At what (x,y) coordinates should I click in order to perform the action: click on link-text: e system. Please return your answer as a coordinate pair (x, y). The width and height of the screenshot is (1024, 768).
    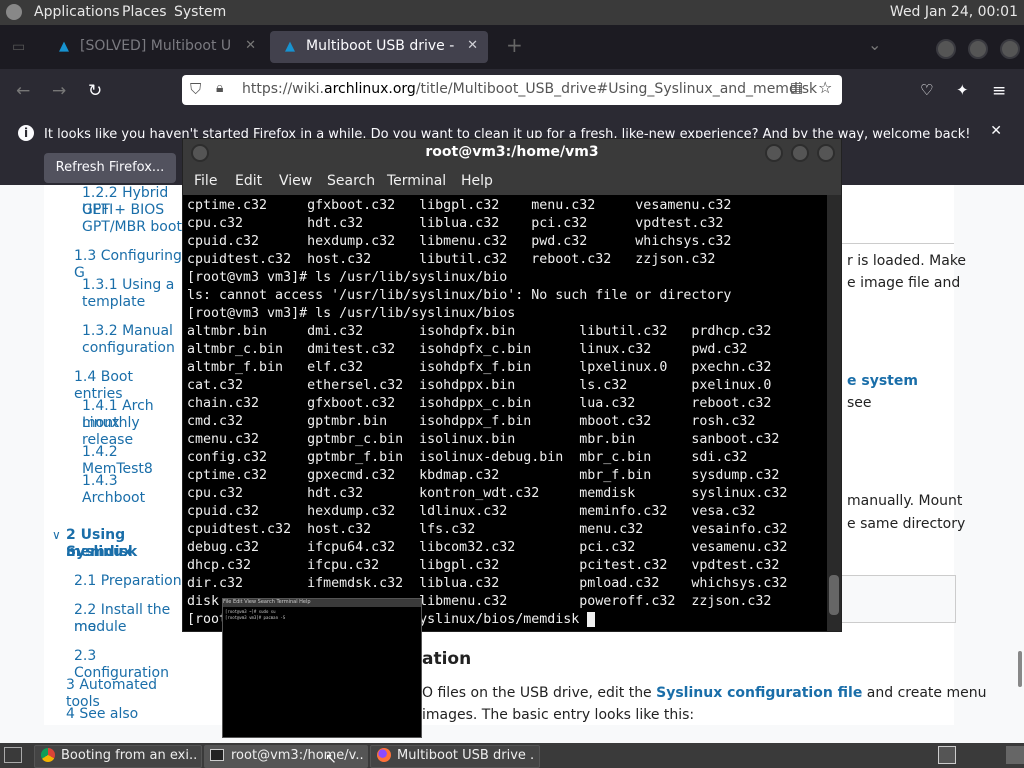
    Looking at the image, I should click on (882, 381).